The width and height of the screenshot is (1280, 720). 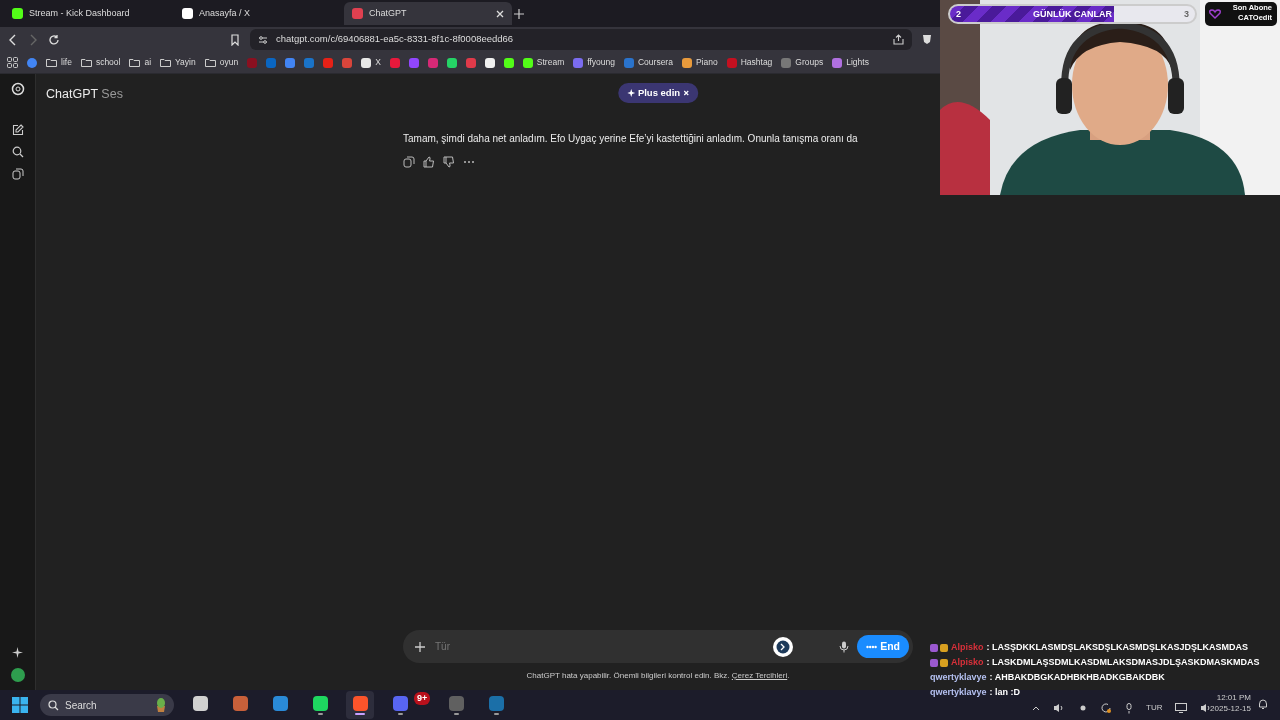 What do you see at coordinates (428, 13) in the screenshot?
I see `browser-tab: ChatGPT` at bounding box center [428, 13].